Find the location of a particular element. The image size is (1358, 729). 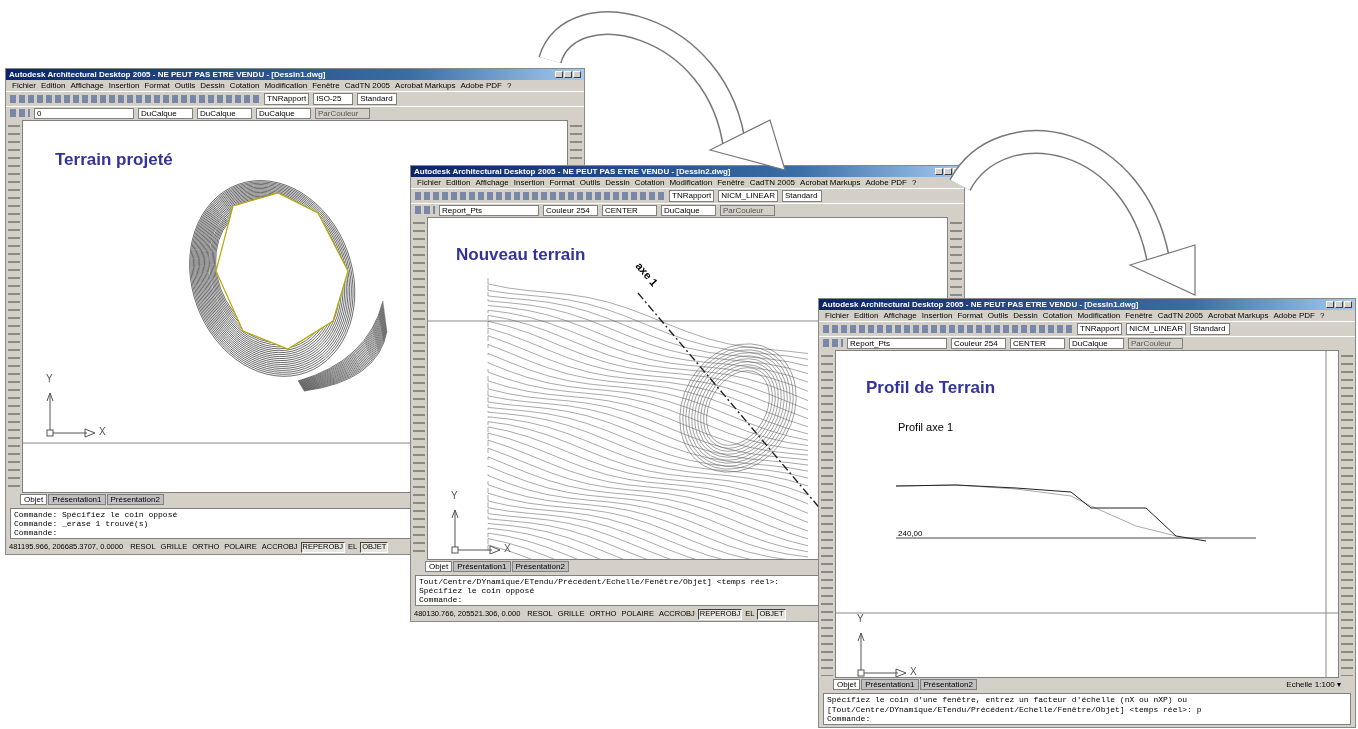

datum-label: 240,00 is located at coordinates (910, 533).